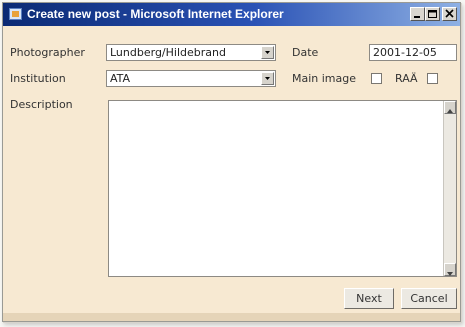 The image size is (465, 327). I want to click on description-label: Description, so click(41, 104).